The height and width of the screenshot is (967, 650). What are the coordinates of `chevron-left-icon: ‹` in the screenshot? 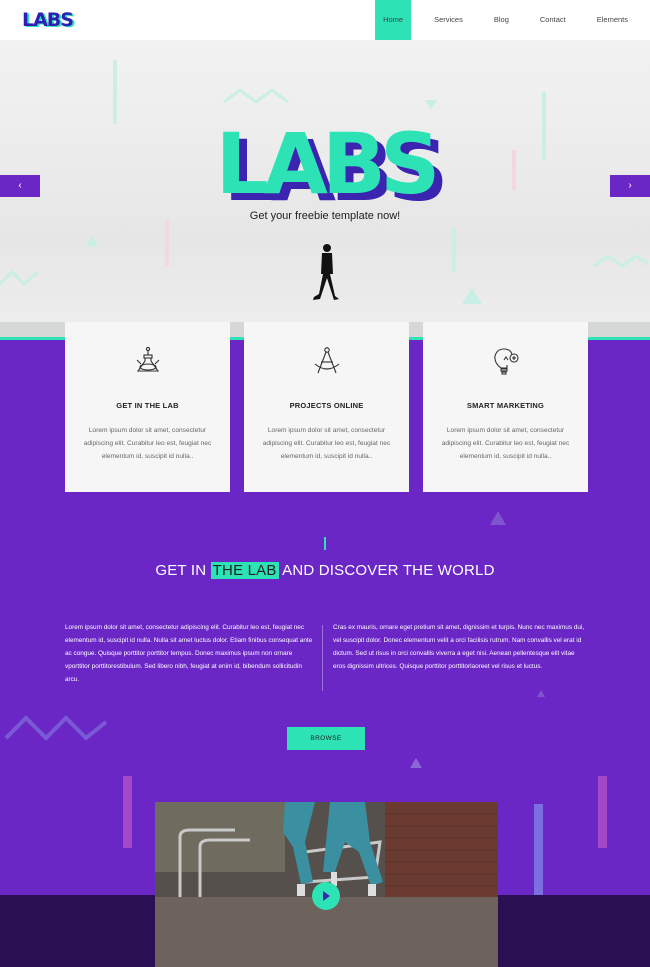 It's located at (20, 185).